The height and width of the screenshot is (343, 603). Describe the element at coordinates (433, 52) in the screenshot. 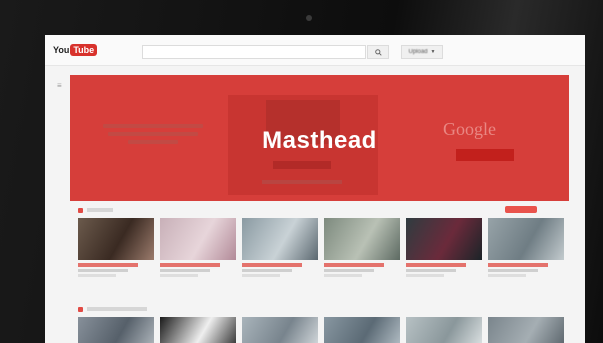

I see `chevron-down-icon: ▼` at that location.